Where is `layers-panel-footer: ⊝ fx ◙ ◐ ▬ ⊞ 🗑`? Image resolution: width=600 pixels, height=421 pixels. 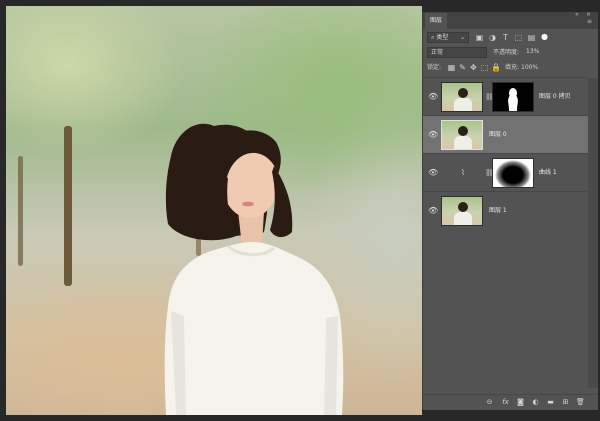
layers-panel-footer: ⊝ fx ◙ ◐ ▬ ⊞ 🗑 is located at coordinates (510, 402).